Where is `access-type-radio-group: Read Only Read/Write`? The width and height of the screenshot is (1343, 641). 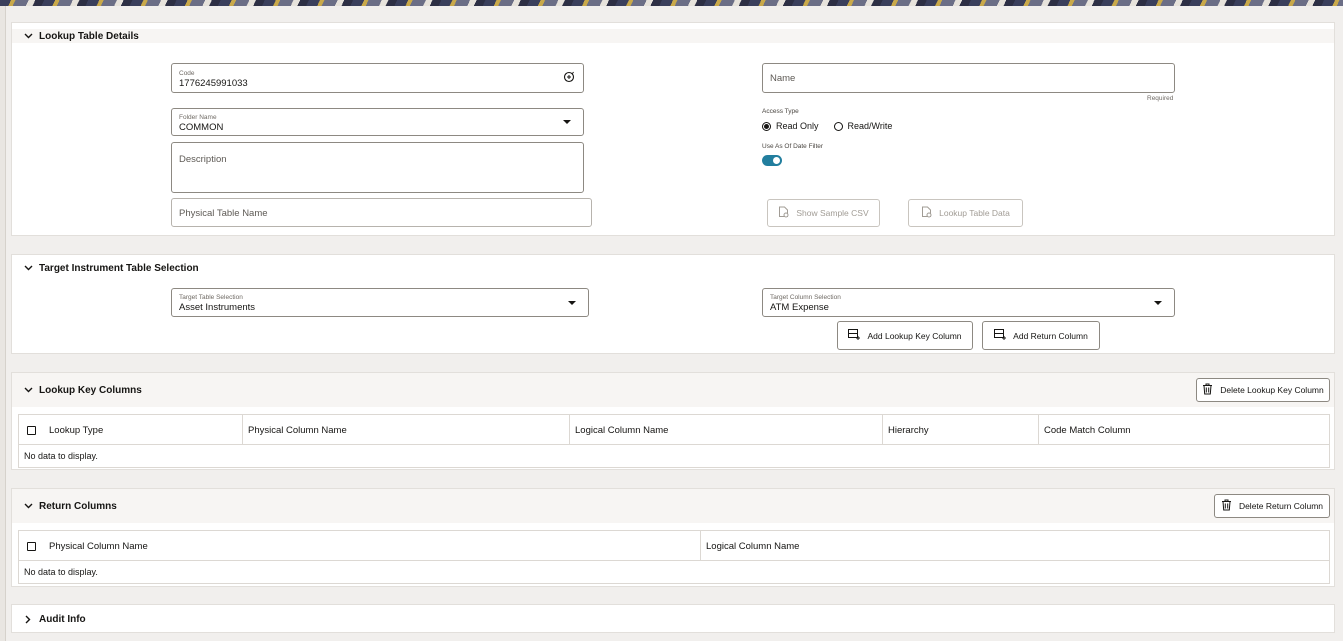
access-type-radio-group: Read Only Read/Write is located at coordinates (827, 126).